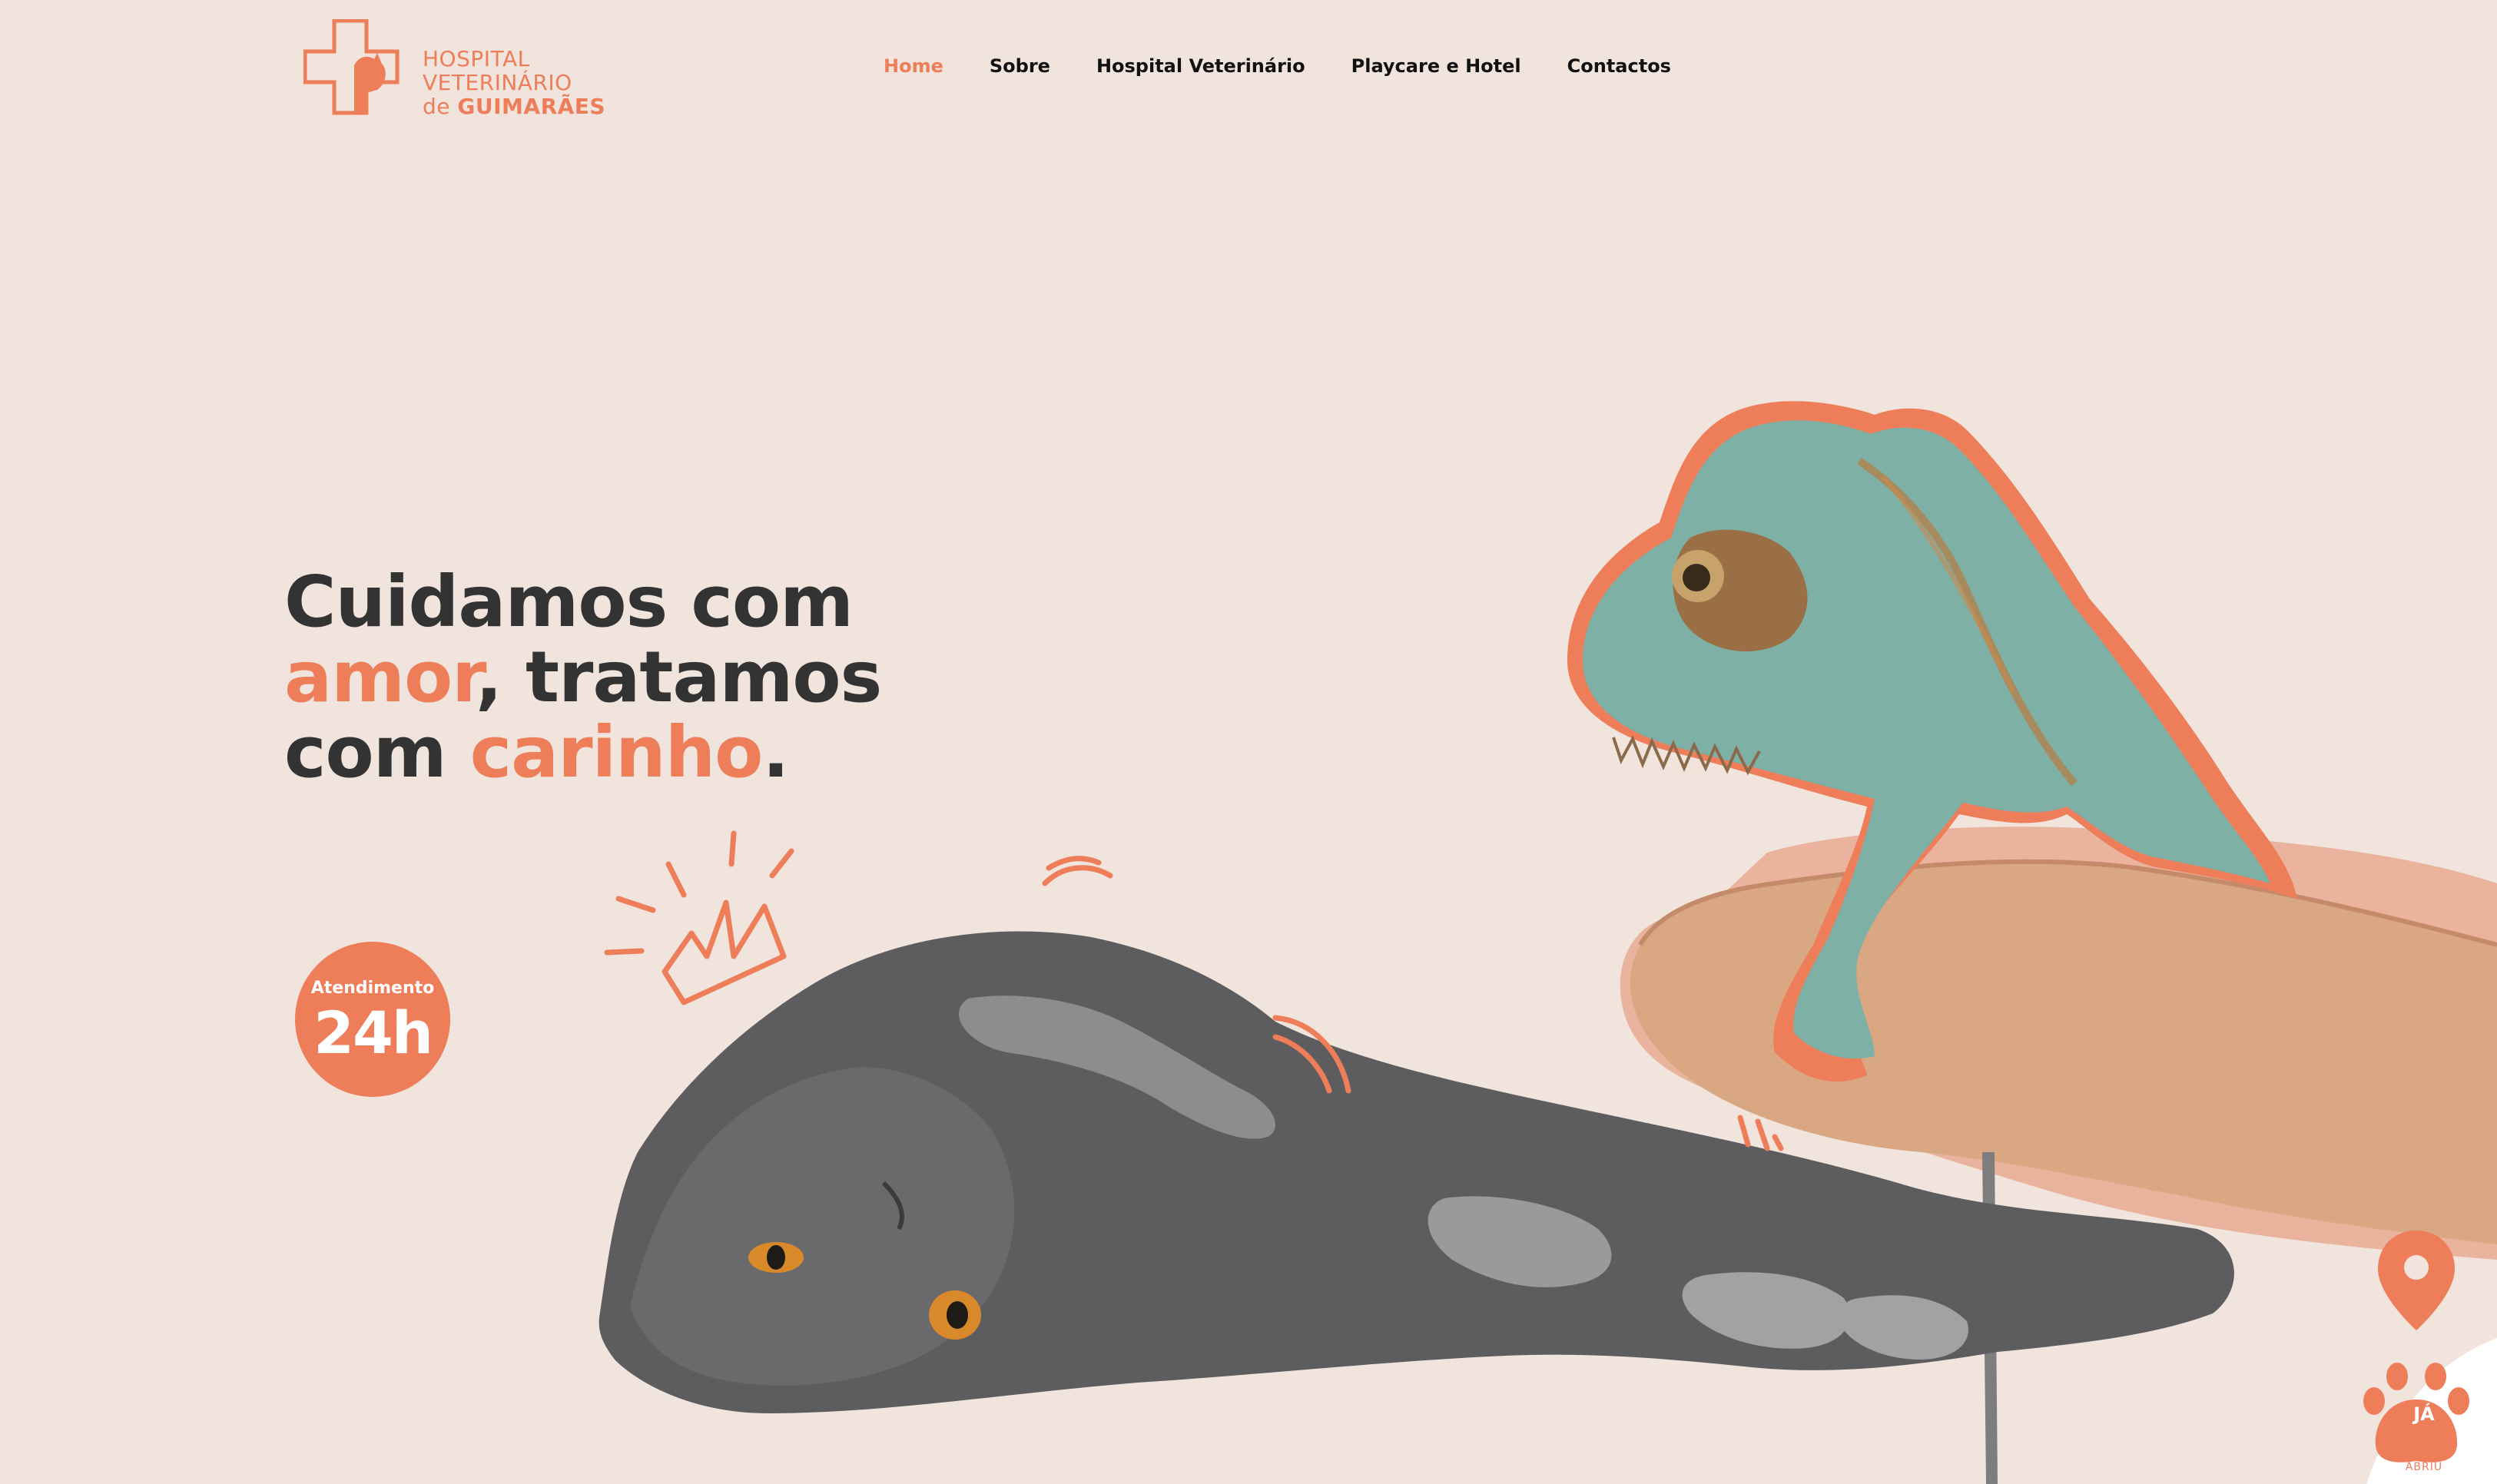 The image size is (2497, 1484). Describe the element at coordinates (2424, 1414) in the screenshot. I see `widget-label: JÁ` at that location.